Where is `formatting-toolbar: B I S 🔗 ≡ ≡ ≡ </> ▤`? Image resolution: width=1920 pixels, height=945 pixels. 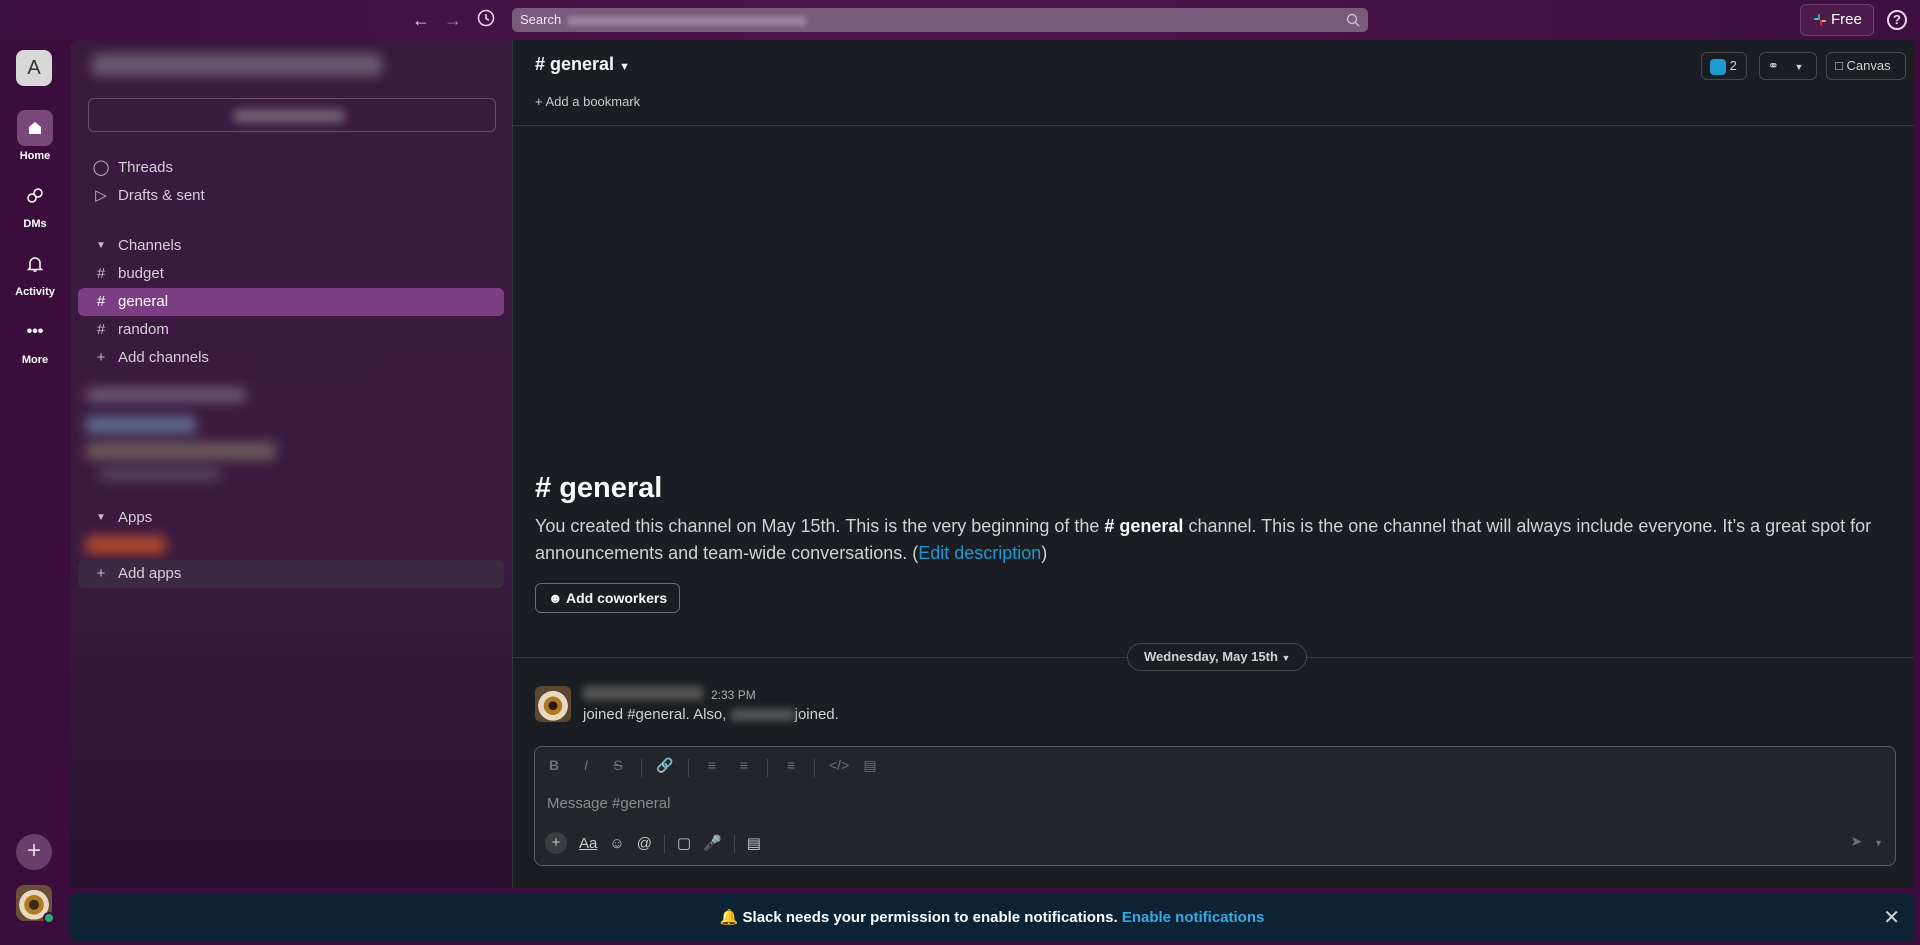
formatting-toolbar: B I S 🔗 ≡ ≡ ≡ </> ▤ is located at coordinates (712, 768).